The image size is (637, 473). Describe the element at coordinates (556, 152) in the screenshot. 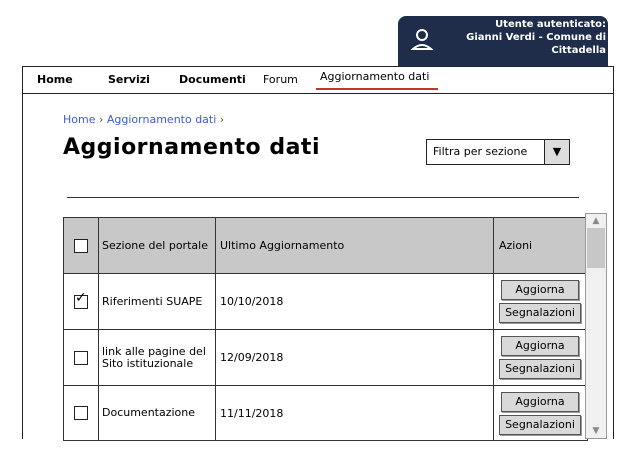

I see `chevron-down-icon: ▼` at that location.